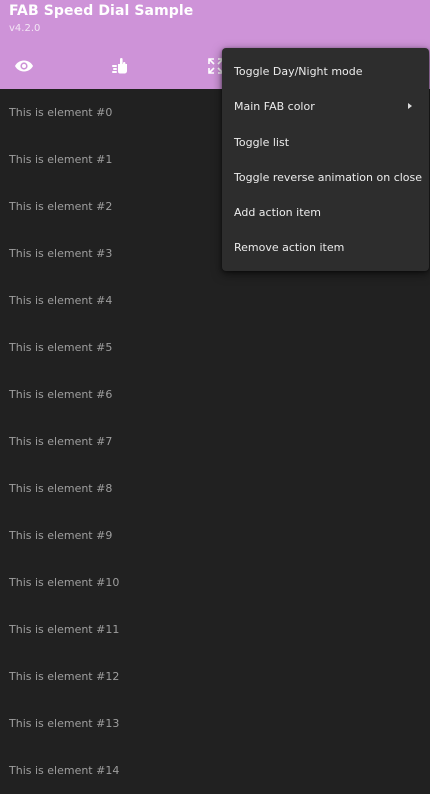 Image resolution: width=430 pixels, height=794 pixels. I want to click on menu-item-label: Add action item, so click(278, 213).